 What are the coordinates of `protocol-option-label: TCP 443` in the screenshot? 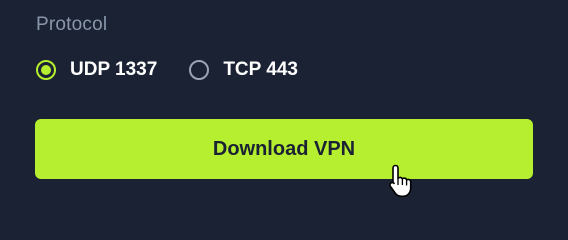 It's located at (260, 69).